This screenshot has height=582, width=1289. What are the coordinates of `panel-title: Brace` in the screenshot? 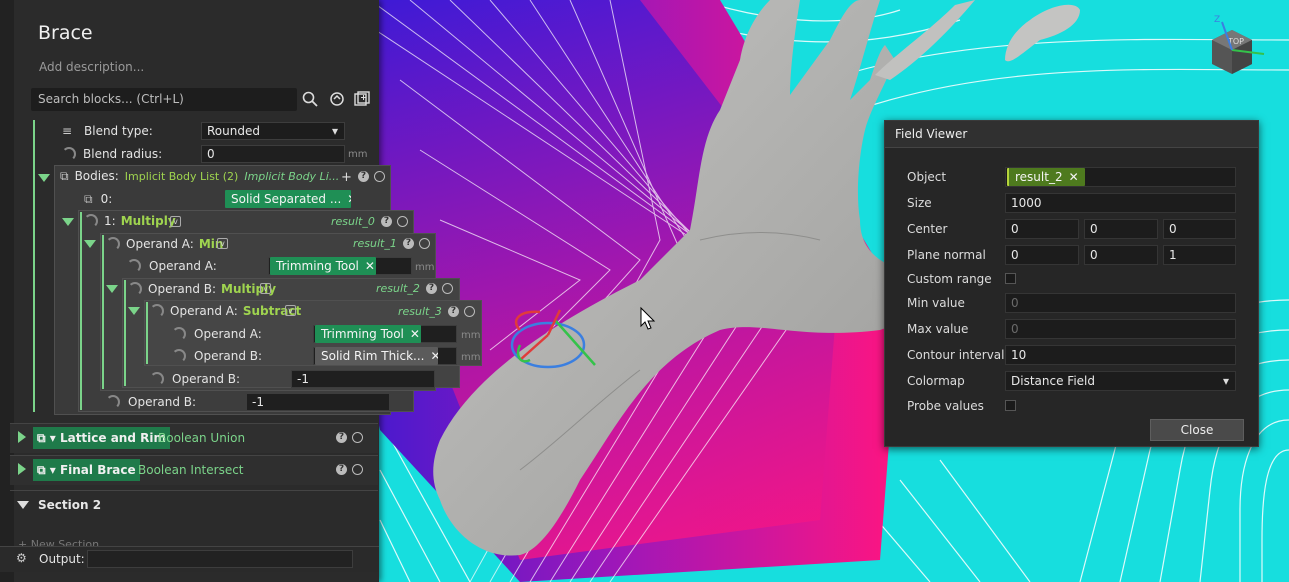 It's located at (65, 33).